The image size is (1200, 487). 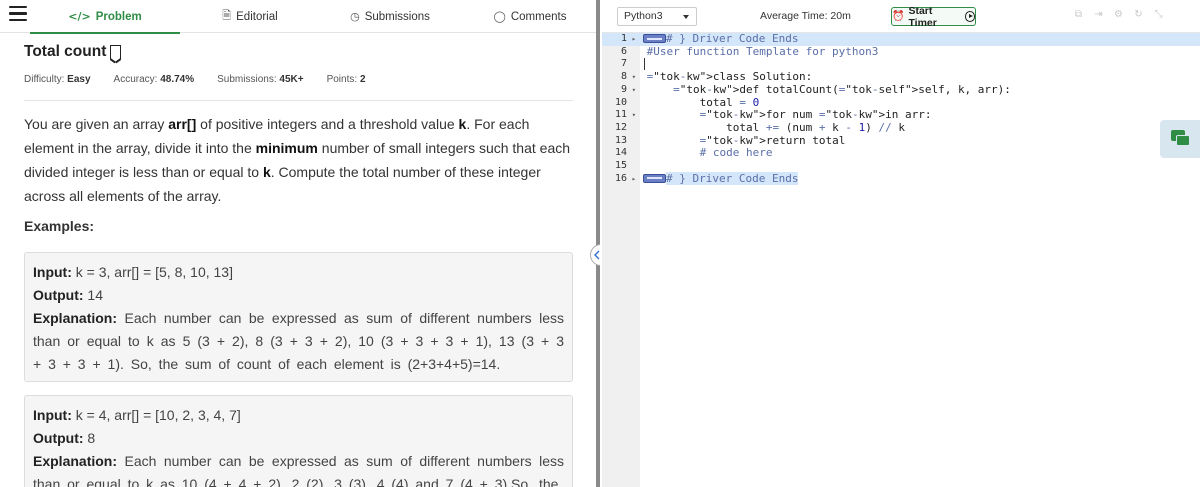 I want to click on reset-icon: ↻, so click(x=1138, y=14).